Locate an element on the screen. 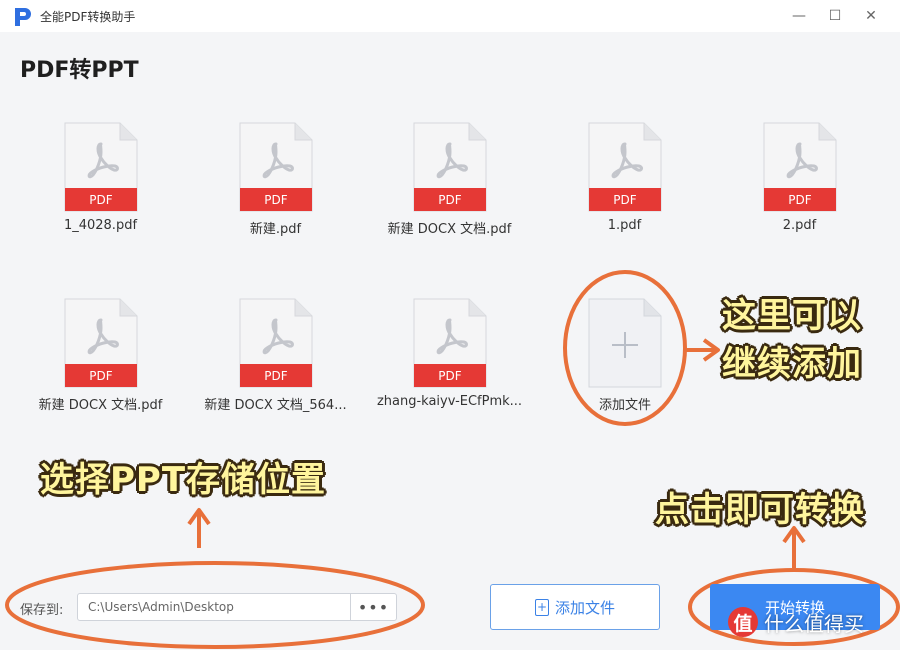 The height and width of the screenshot is (650, 900). file-name: 1.pdf is located at coordinates (624, 225).